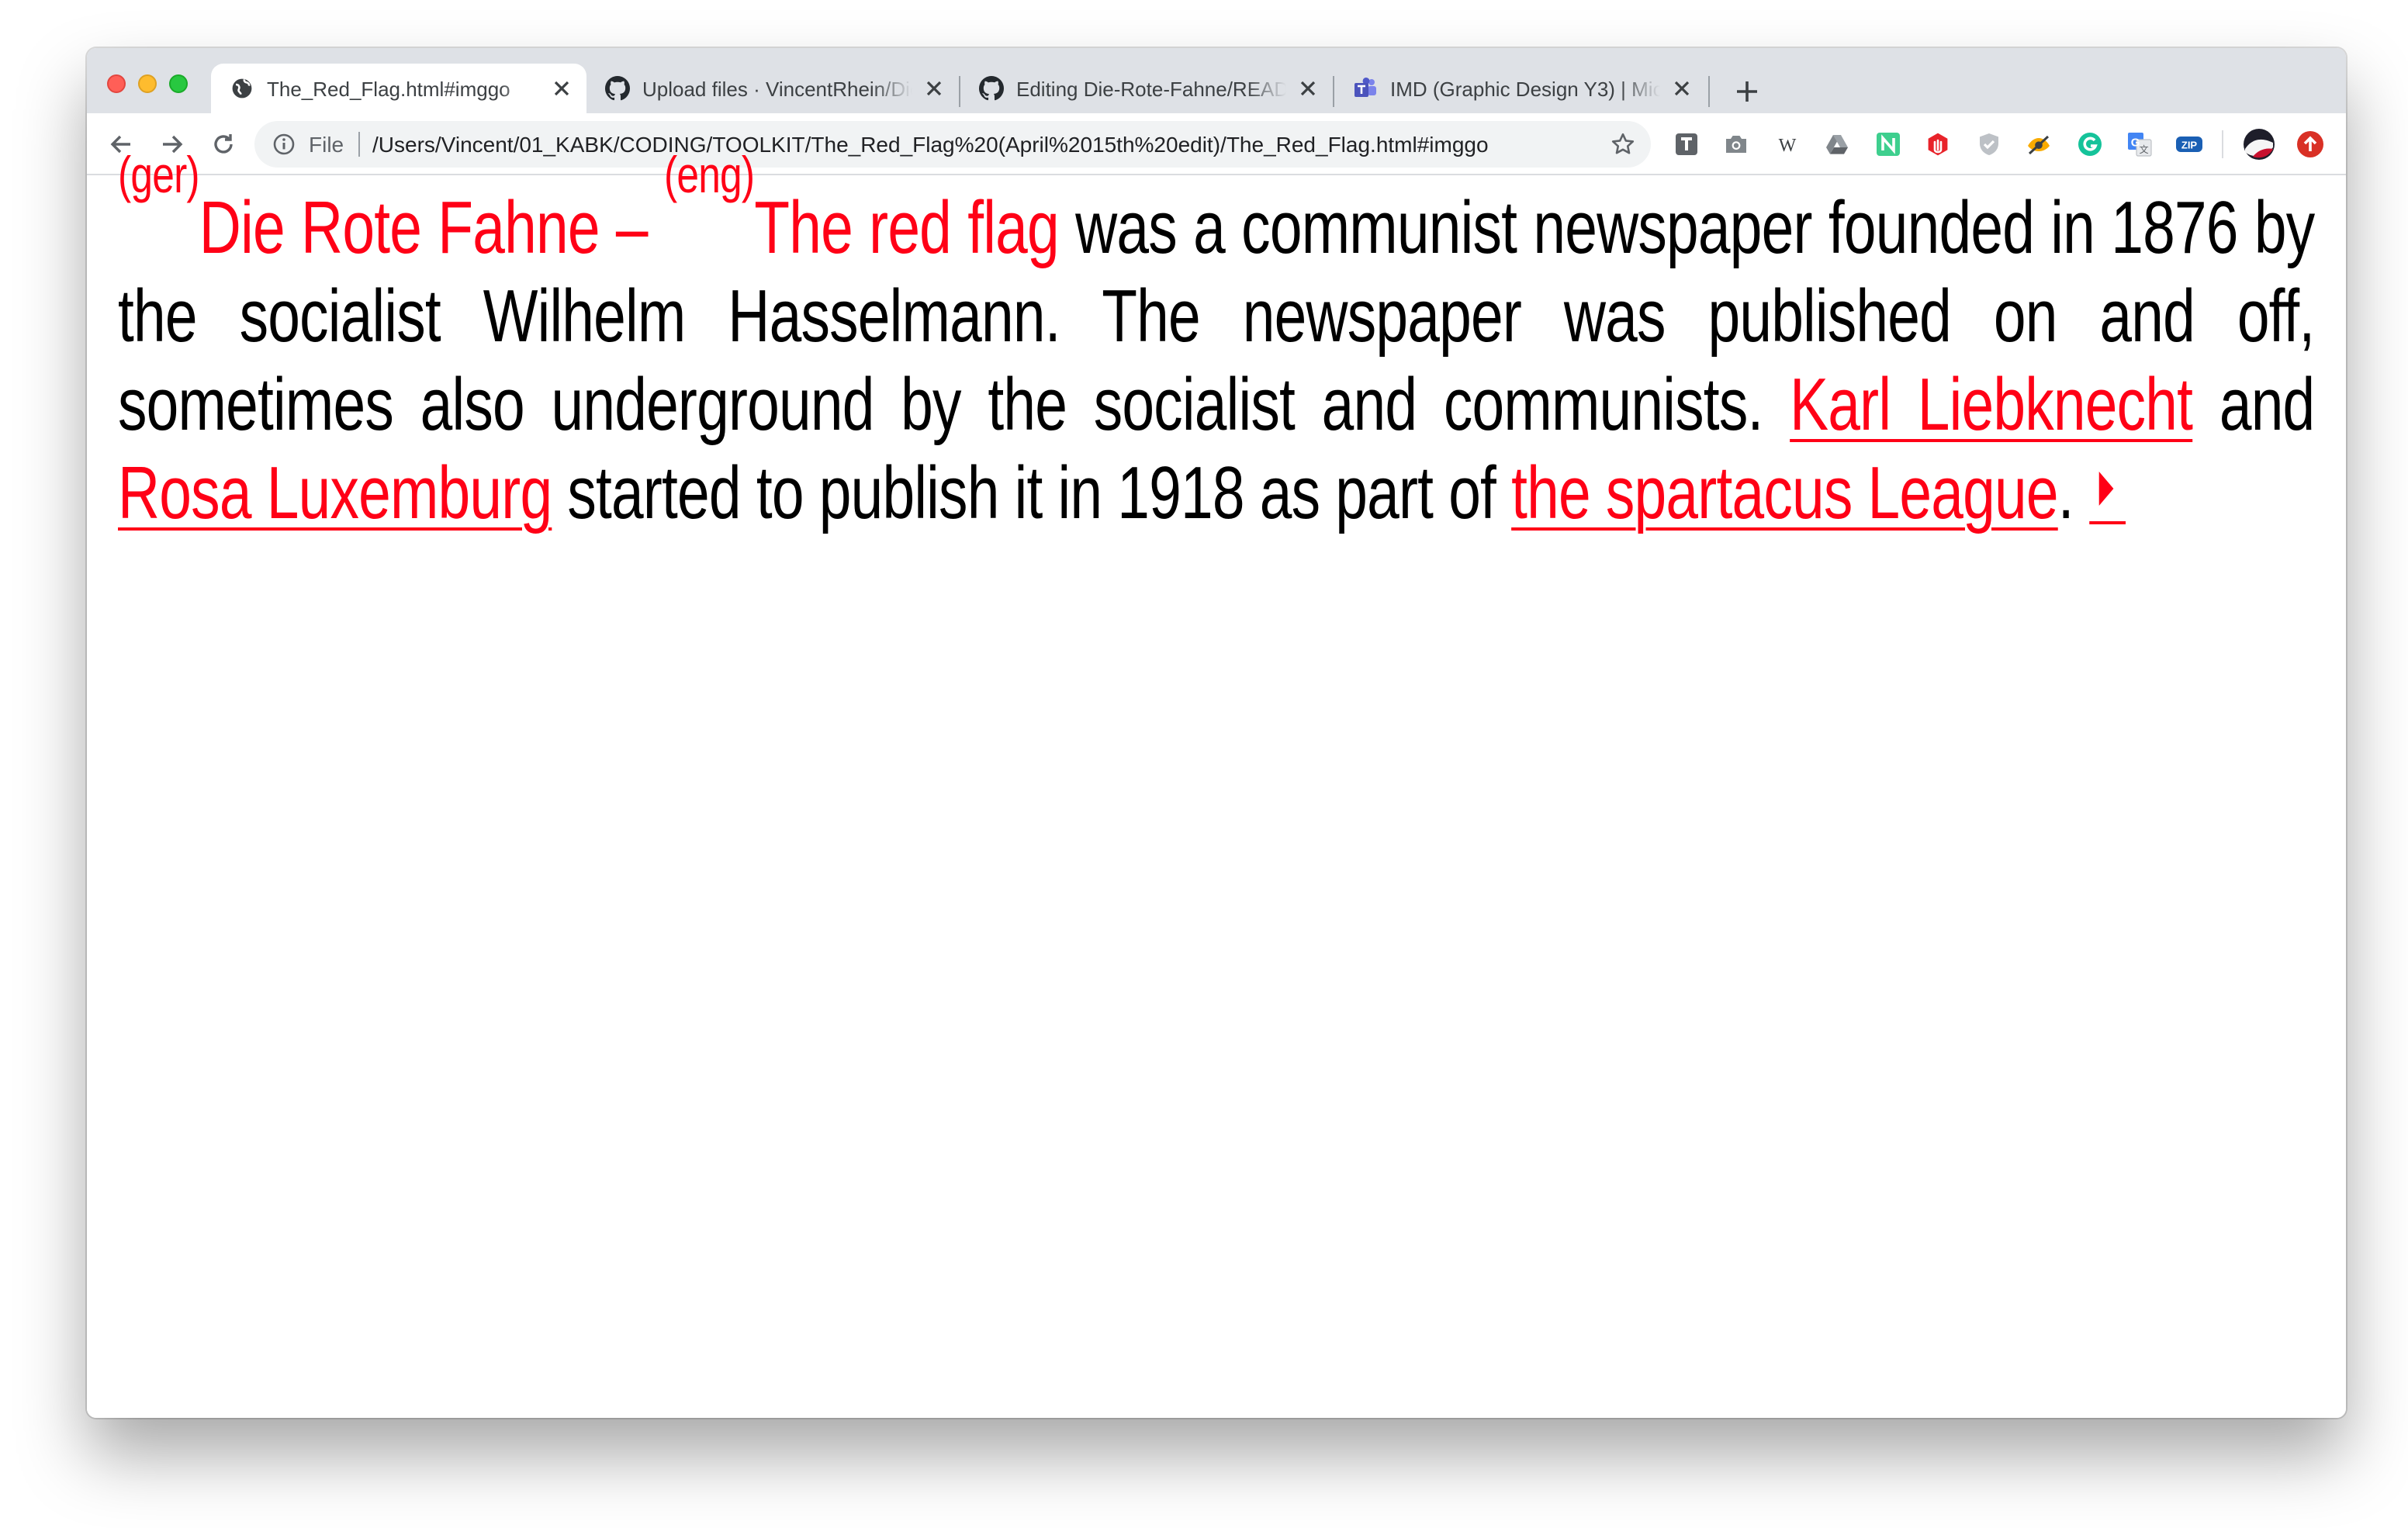 The height and width of the screenshot is (1528, 2408). I want to click on title-german: Die Rote Fahne –, so click(431, 229).